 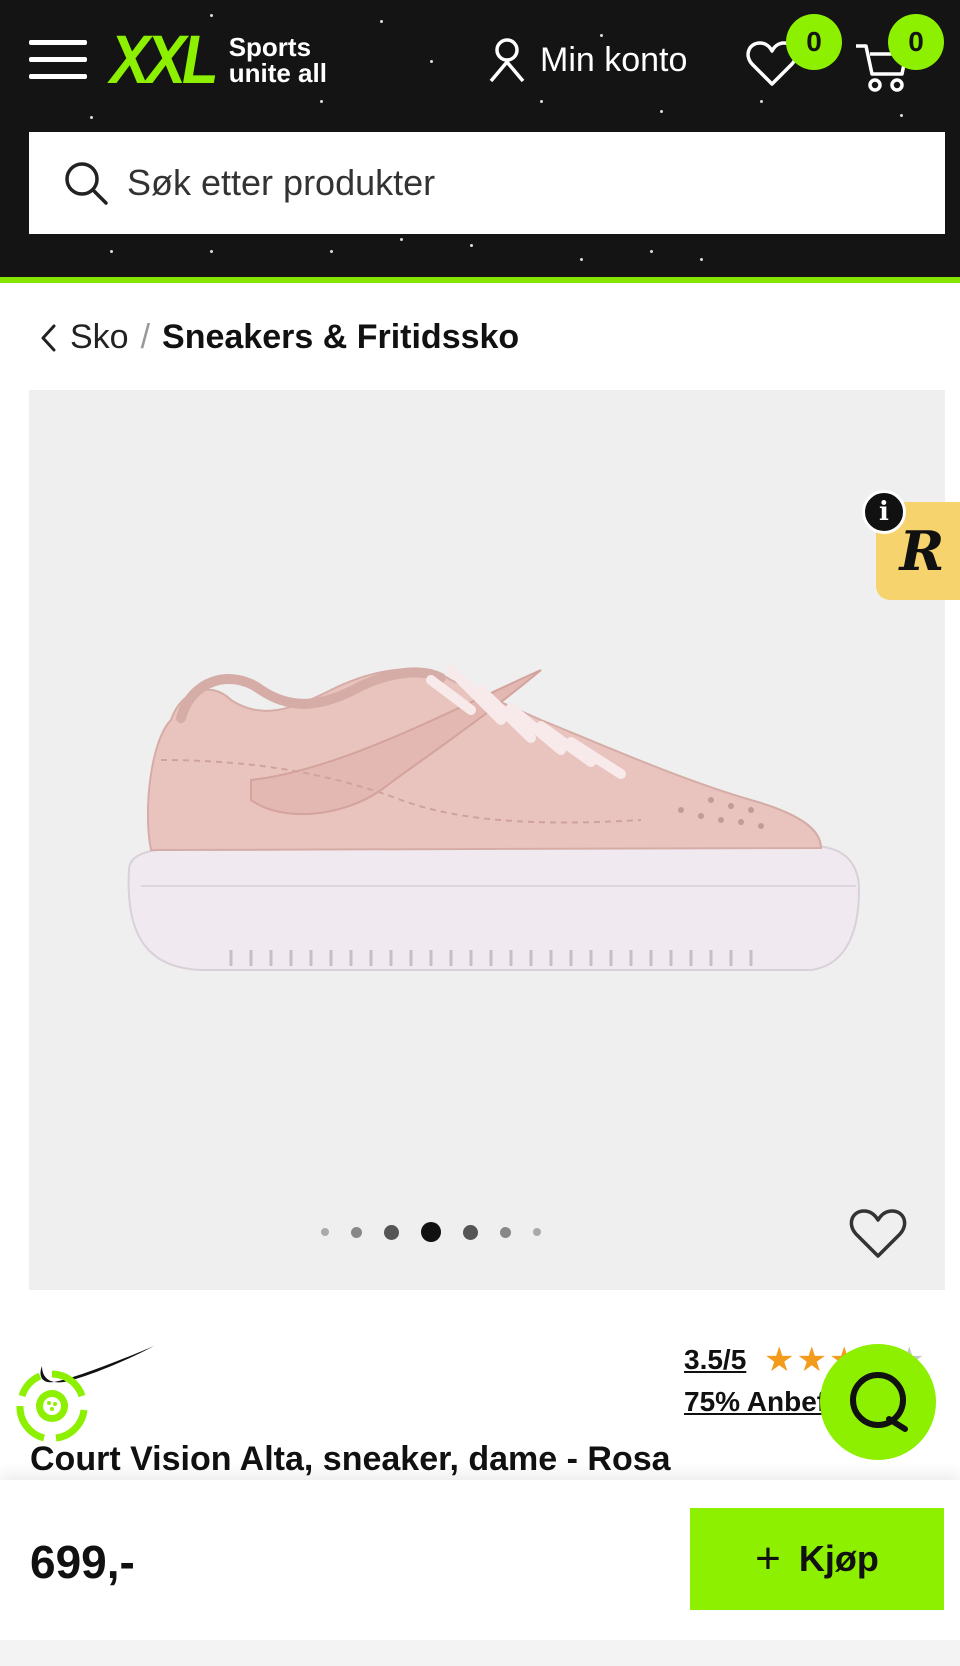 What do you see at coordinates (507, 60) in the screenshot?
I see `user-icon` at bounding box center [507, 60].